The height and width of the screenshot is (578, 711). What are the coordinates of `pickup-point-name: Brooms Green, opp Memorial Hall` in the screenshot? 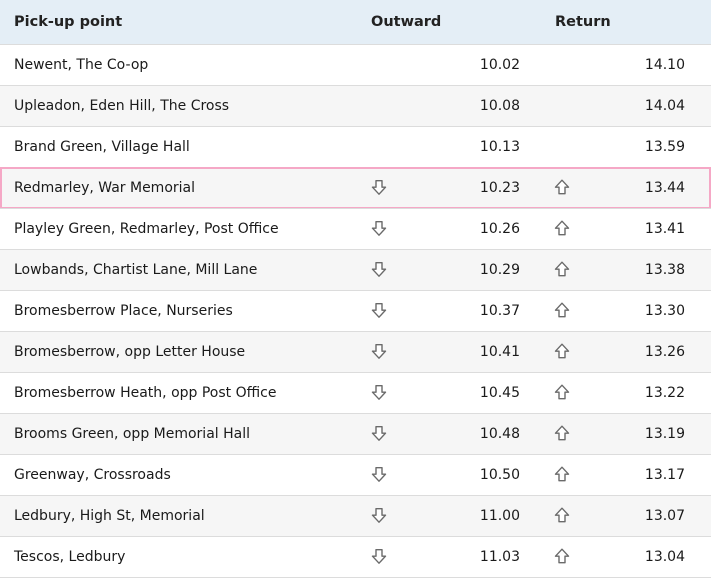 It's located at (132, 434).